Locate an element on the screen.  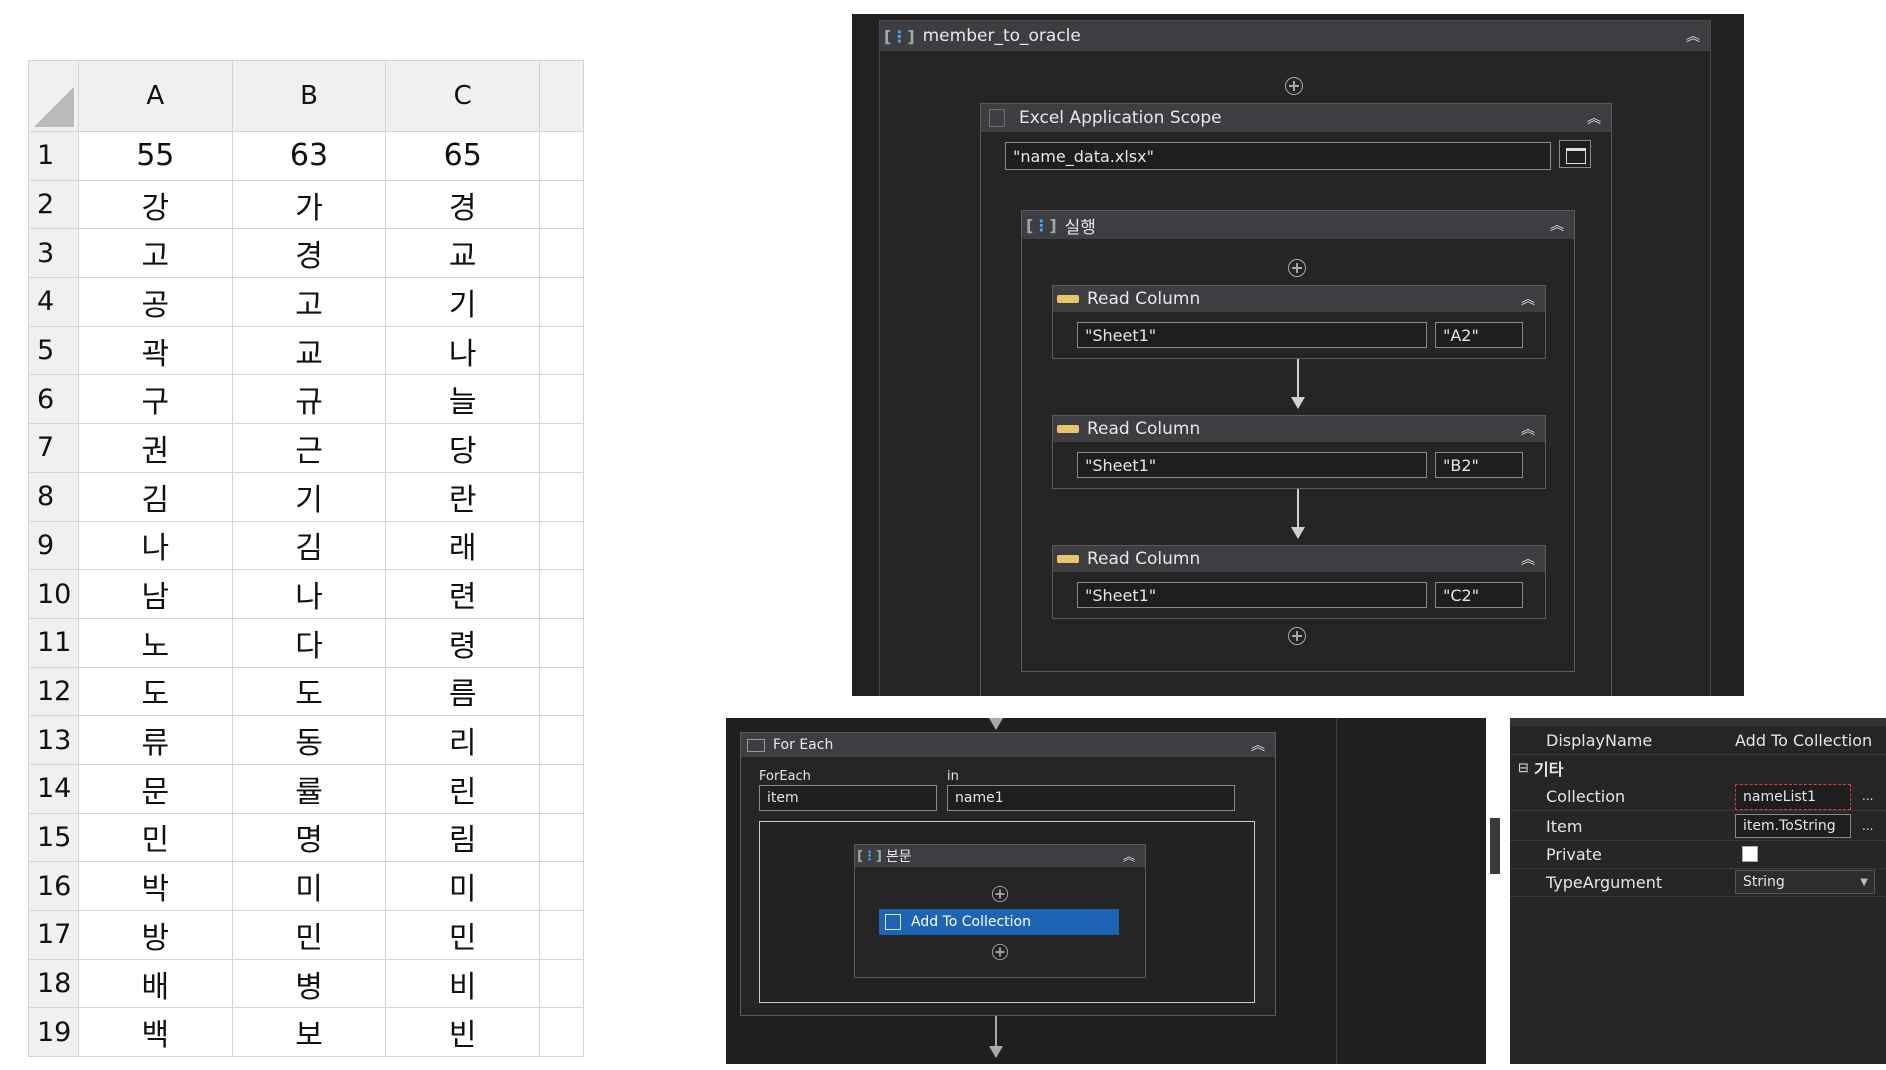
add-to-collection-activity: Add To Collection is located at coordinates (999, 922).